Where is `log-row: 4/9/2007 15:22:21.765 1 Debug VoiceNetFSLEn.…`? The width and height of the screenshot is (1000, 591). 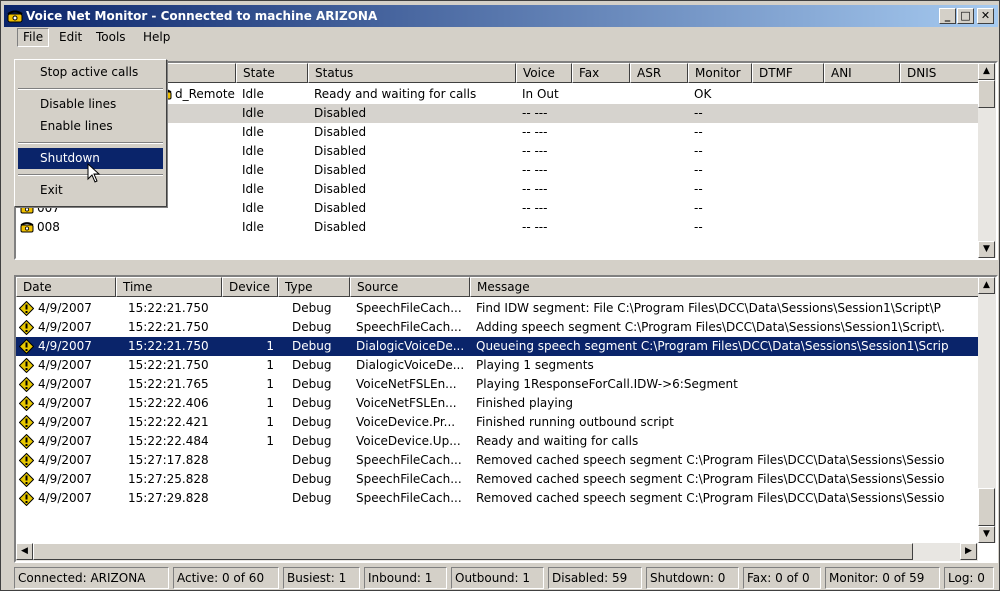
log-row: 4/9/2007 15:22:21.765 1 Debug VoiceNetFSLEn.… is located at coordinates (497, 384).